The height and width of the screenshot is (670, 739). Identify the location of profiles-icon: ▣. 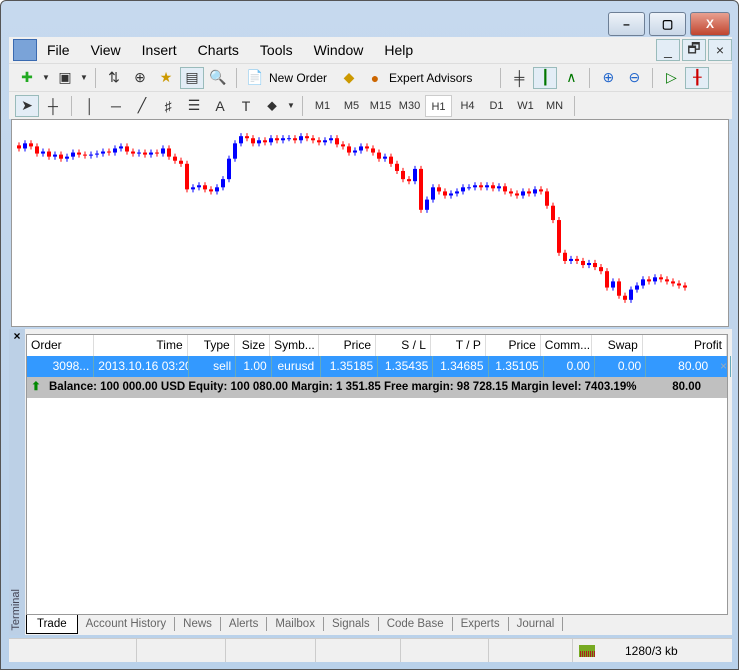
(65, 78).